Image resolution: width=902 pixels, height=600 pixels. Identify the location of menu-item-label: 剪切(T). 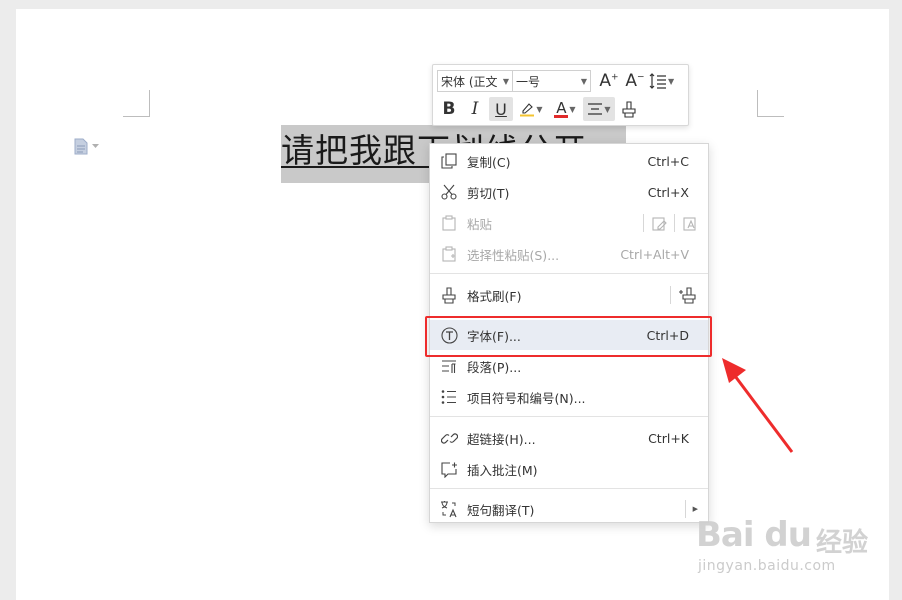
(488, 193).